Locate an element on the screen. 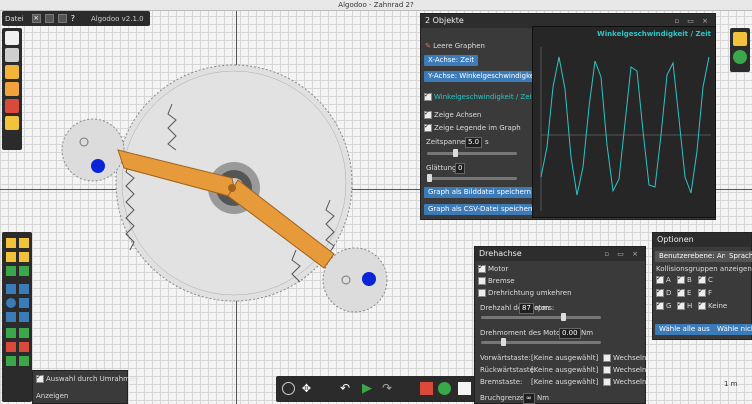 This screenshot has height=404, width=752. motor-torque-slider is located at coordinates (541, 342).